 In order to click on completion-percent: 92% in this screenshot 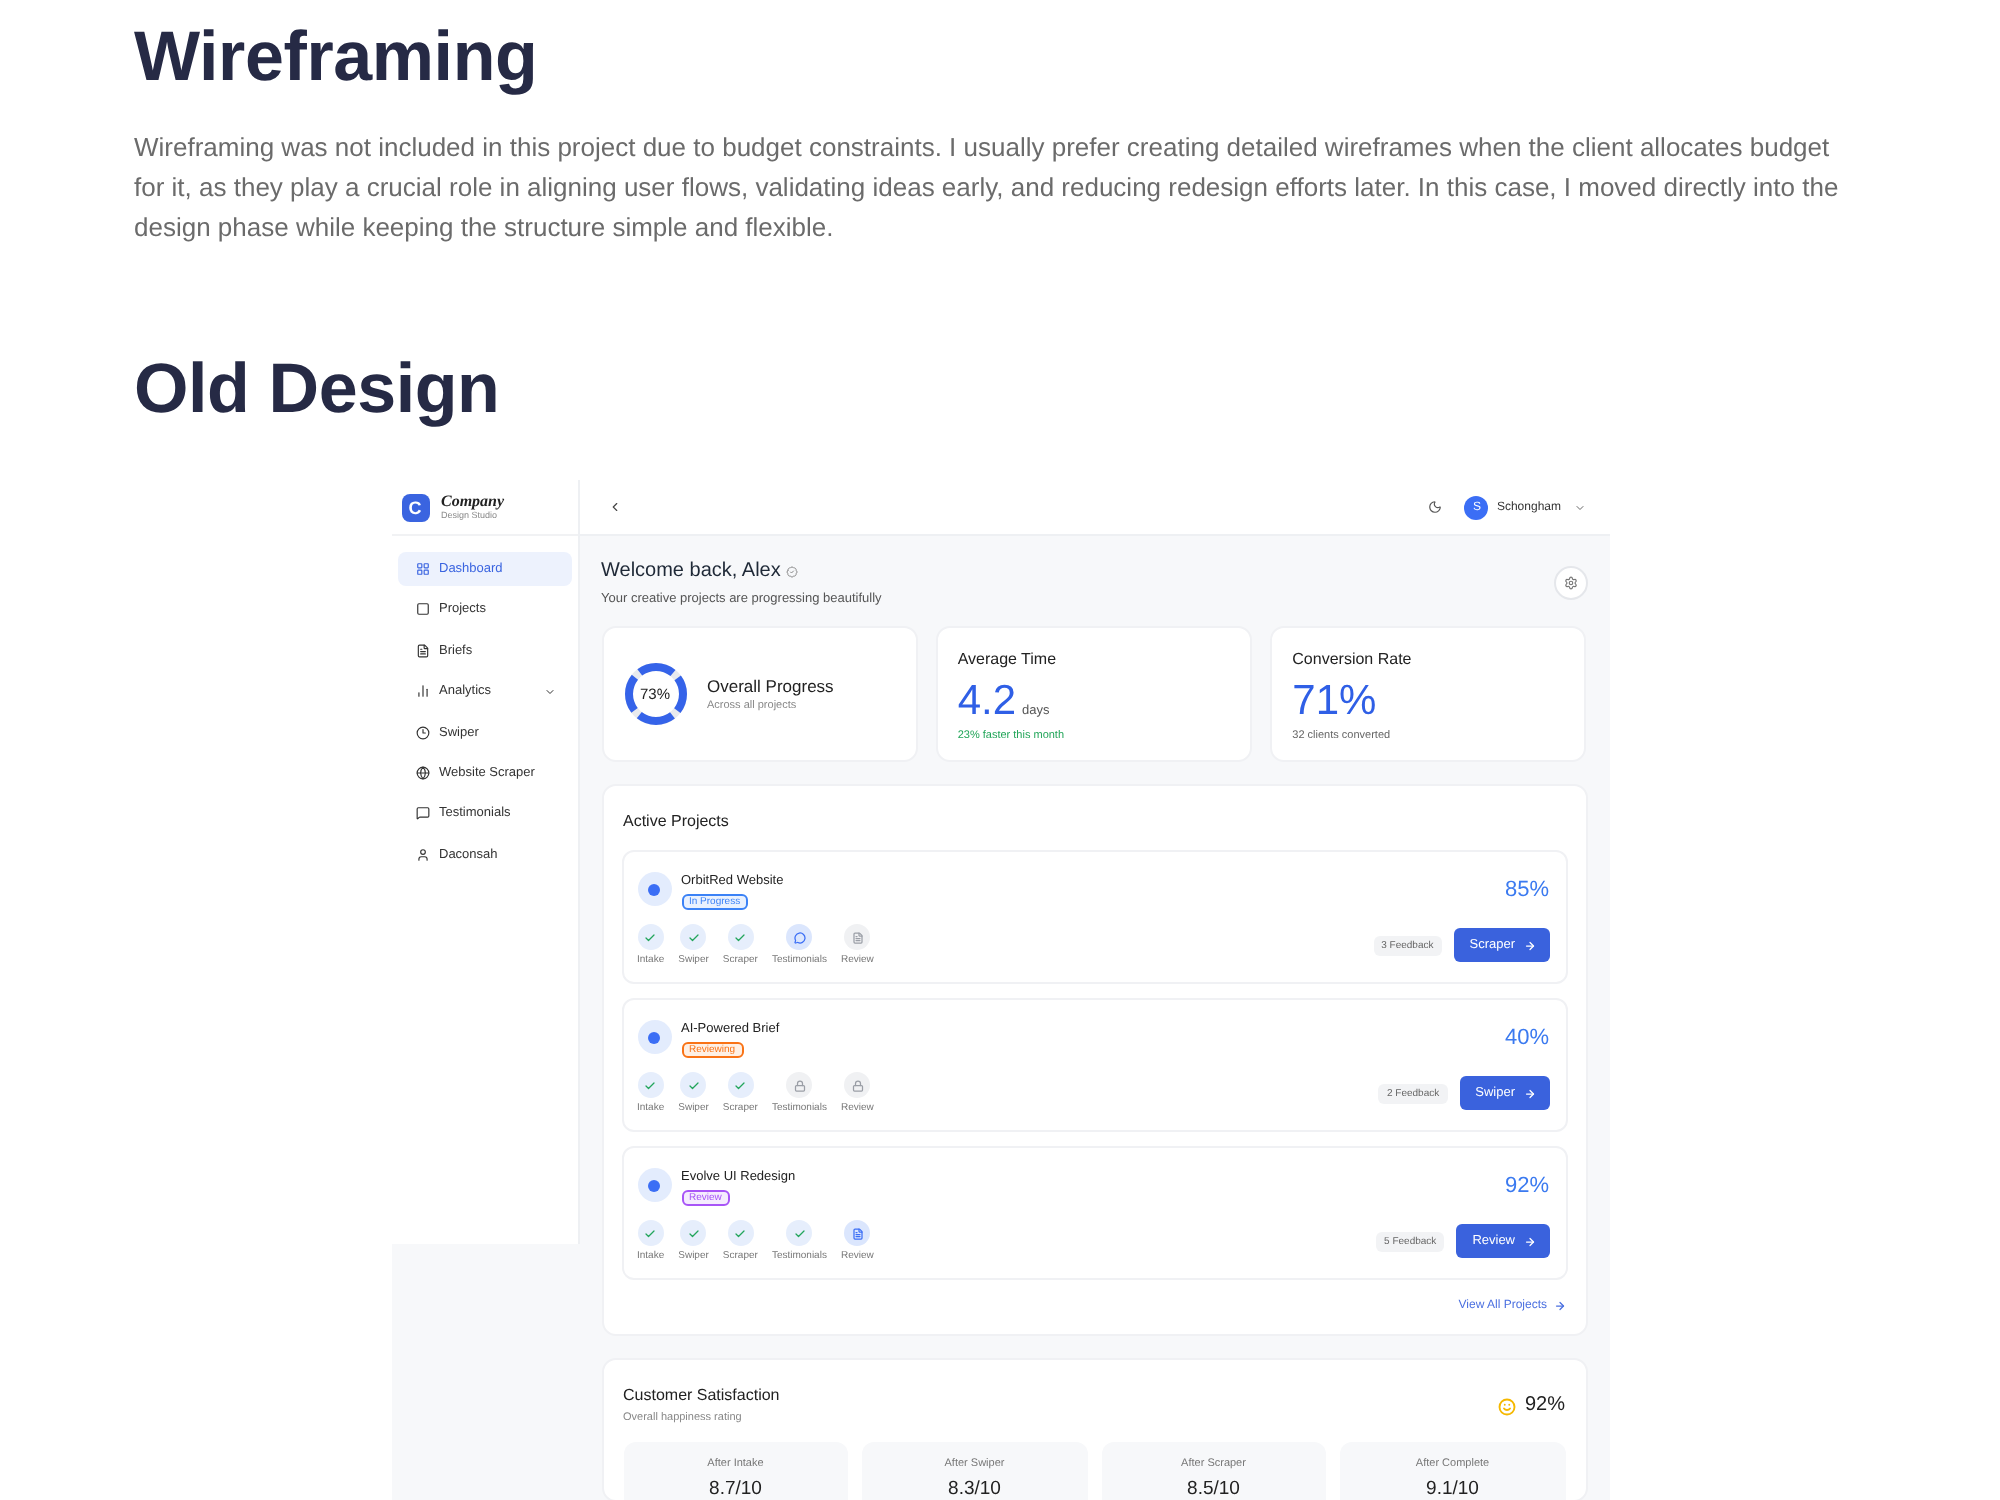, I will do `click(1526, 1187)`.